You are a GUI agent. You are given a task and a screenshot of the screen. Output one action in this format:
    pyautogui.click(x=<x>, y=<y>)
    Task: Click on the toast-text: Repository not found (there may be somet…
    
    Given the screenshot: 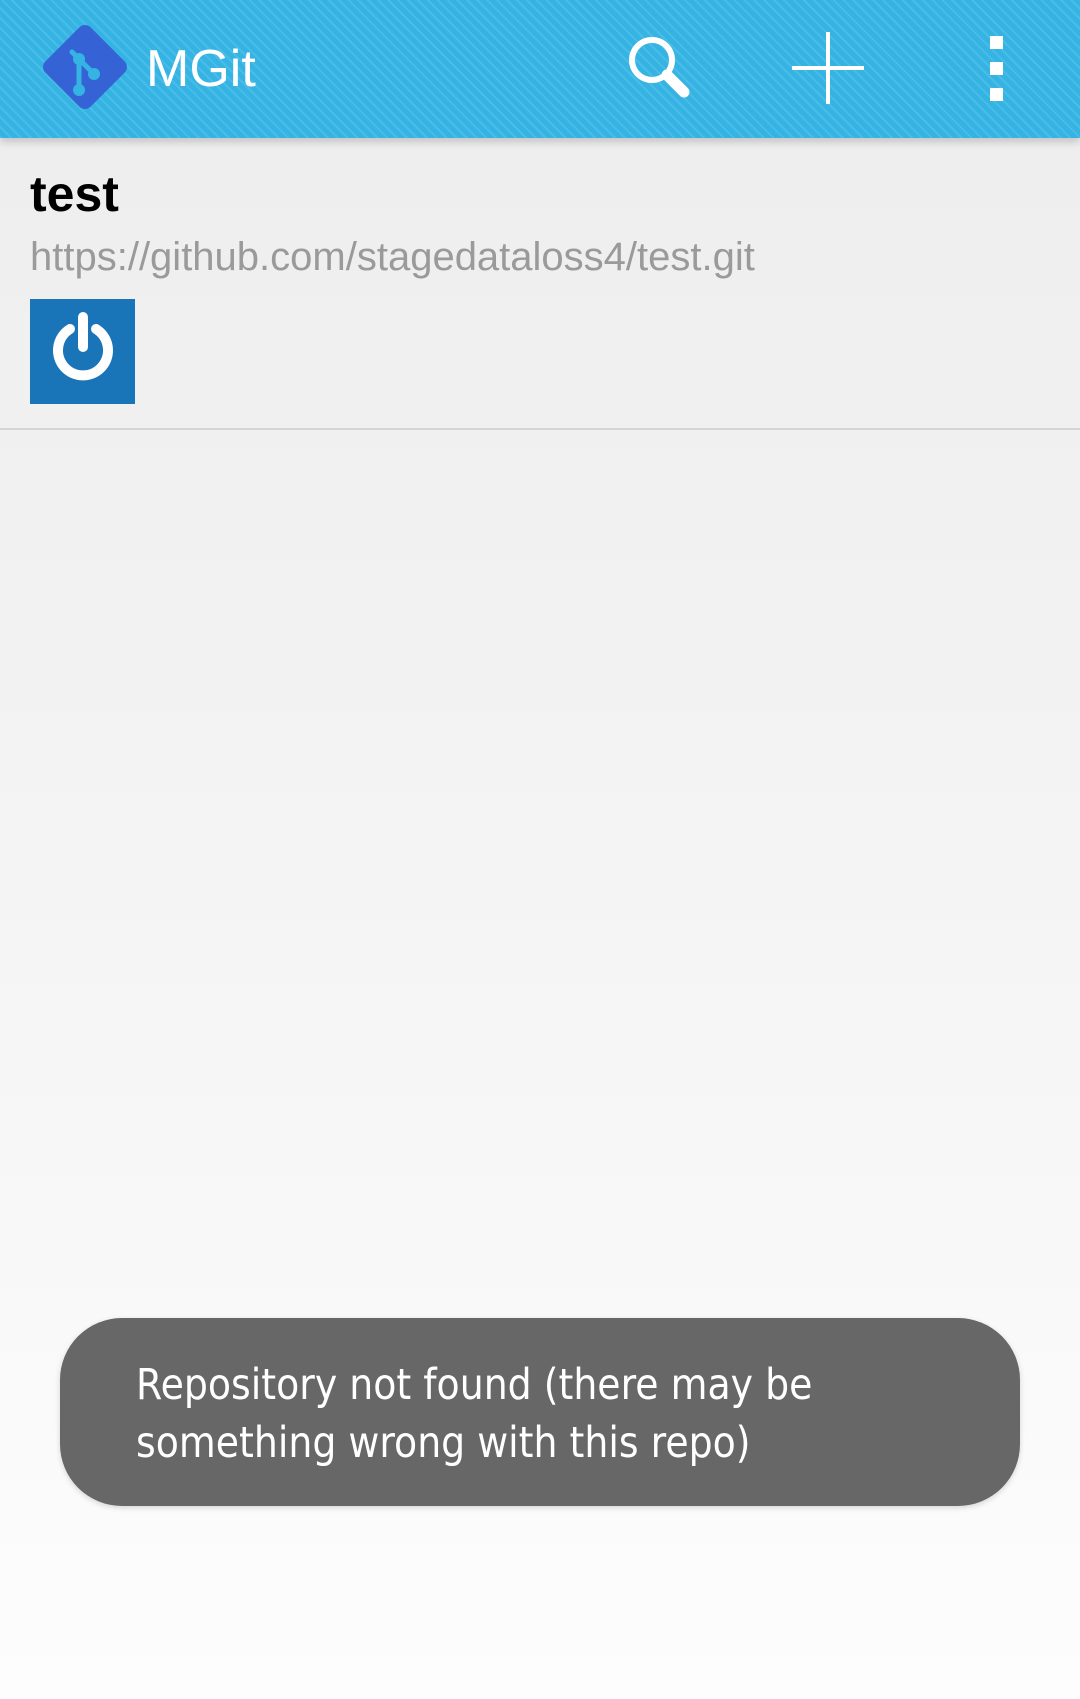 What is the action you would take?
    pyautogui.click(x=474, y=1414)
    